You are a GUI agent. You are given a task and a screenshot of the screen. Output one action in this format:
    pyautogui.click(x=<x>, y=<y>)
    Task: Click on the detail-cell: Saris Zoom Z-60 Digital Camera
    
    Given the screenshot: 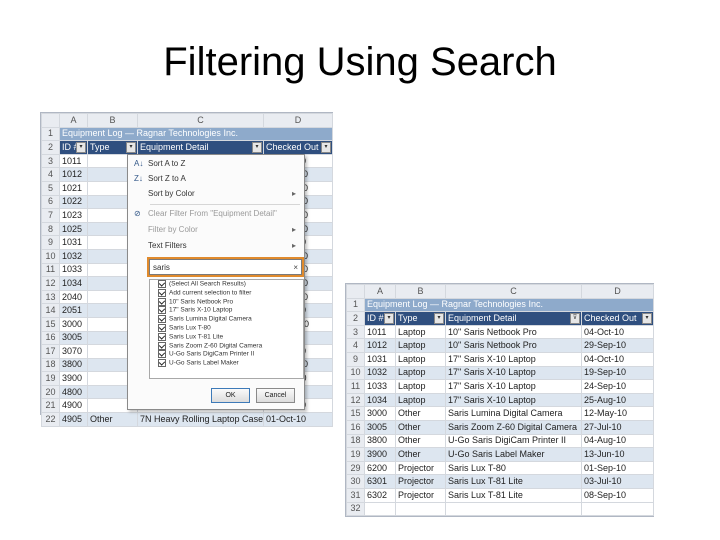 What is the action you would take?
    pyautogui.click(x=513, y=427)
    